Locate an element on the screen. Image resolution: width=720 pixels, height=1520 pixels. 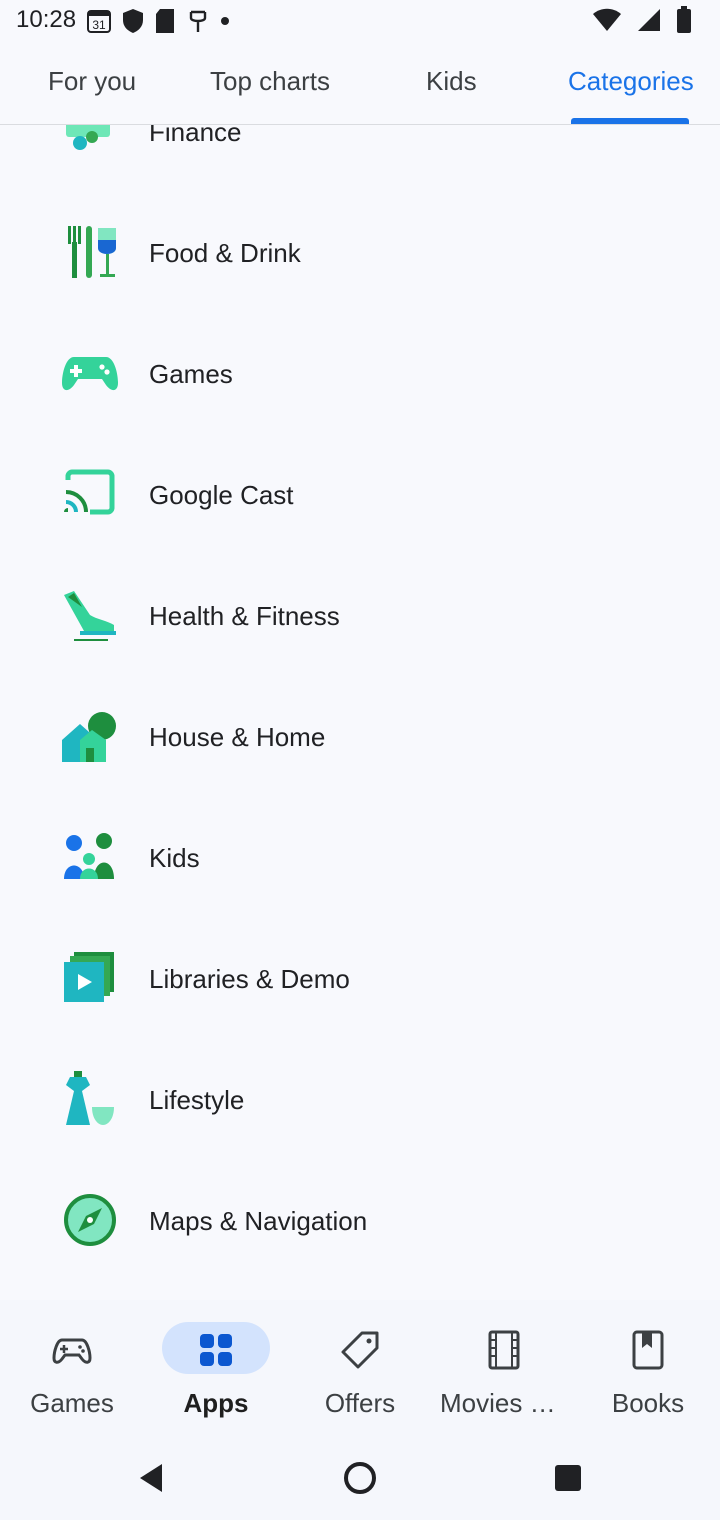
notification-icons: 31 is located at coordinates (158, 21).